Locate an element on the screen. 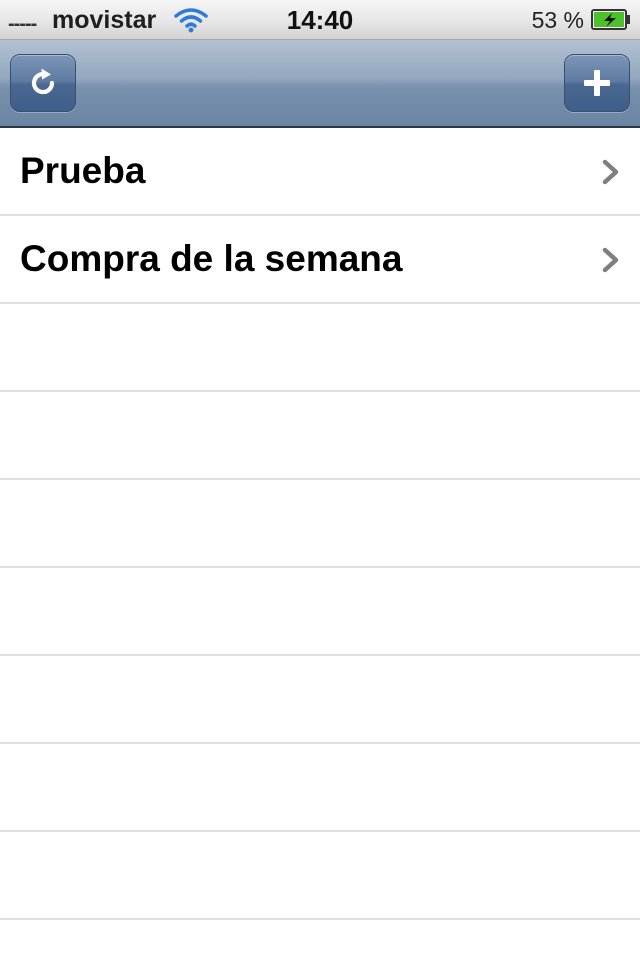  status-bar: ----- movistar 14:40 53 % is located at coordinates (320, 20).